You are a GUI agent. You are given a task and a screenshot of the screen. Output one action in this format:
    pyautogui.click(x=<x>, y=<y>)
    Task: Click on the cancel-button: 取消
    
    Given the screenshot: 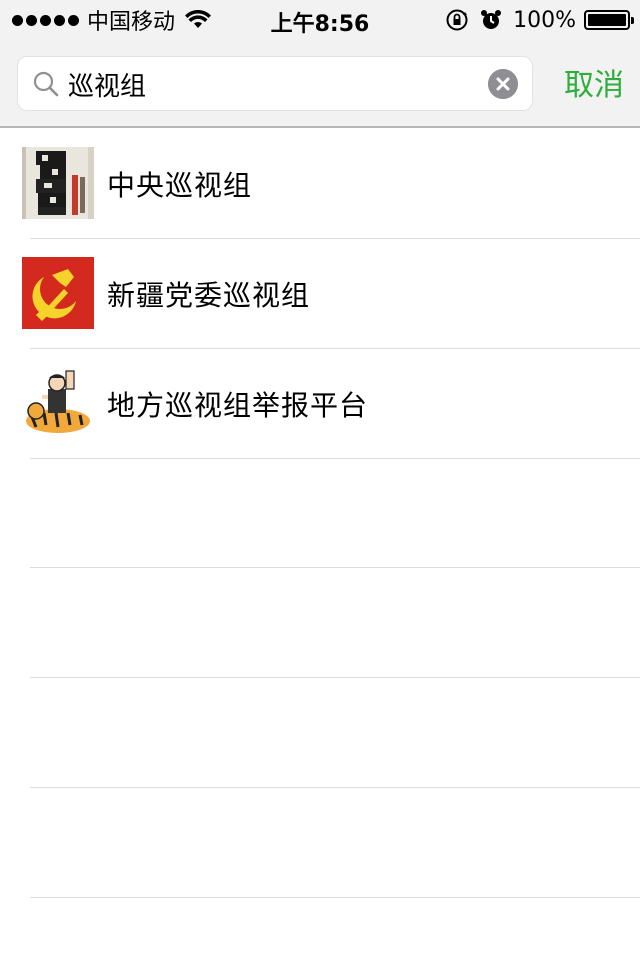 What is the action you would take?
    pyautogui.click(x=594, y=82)
    